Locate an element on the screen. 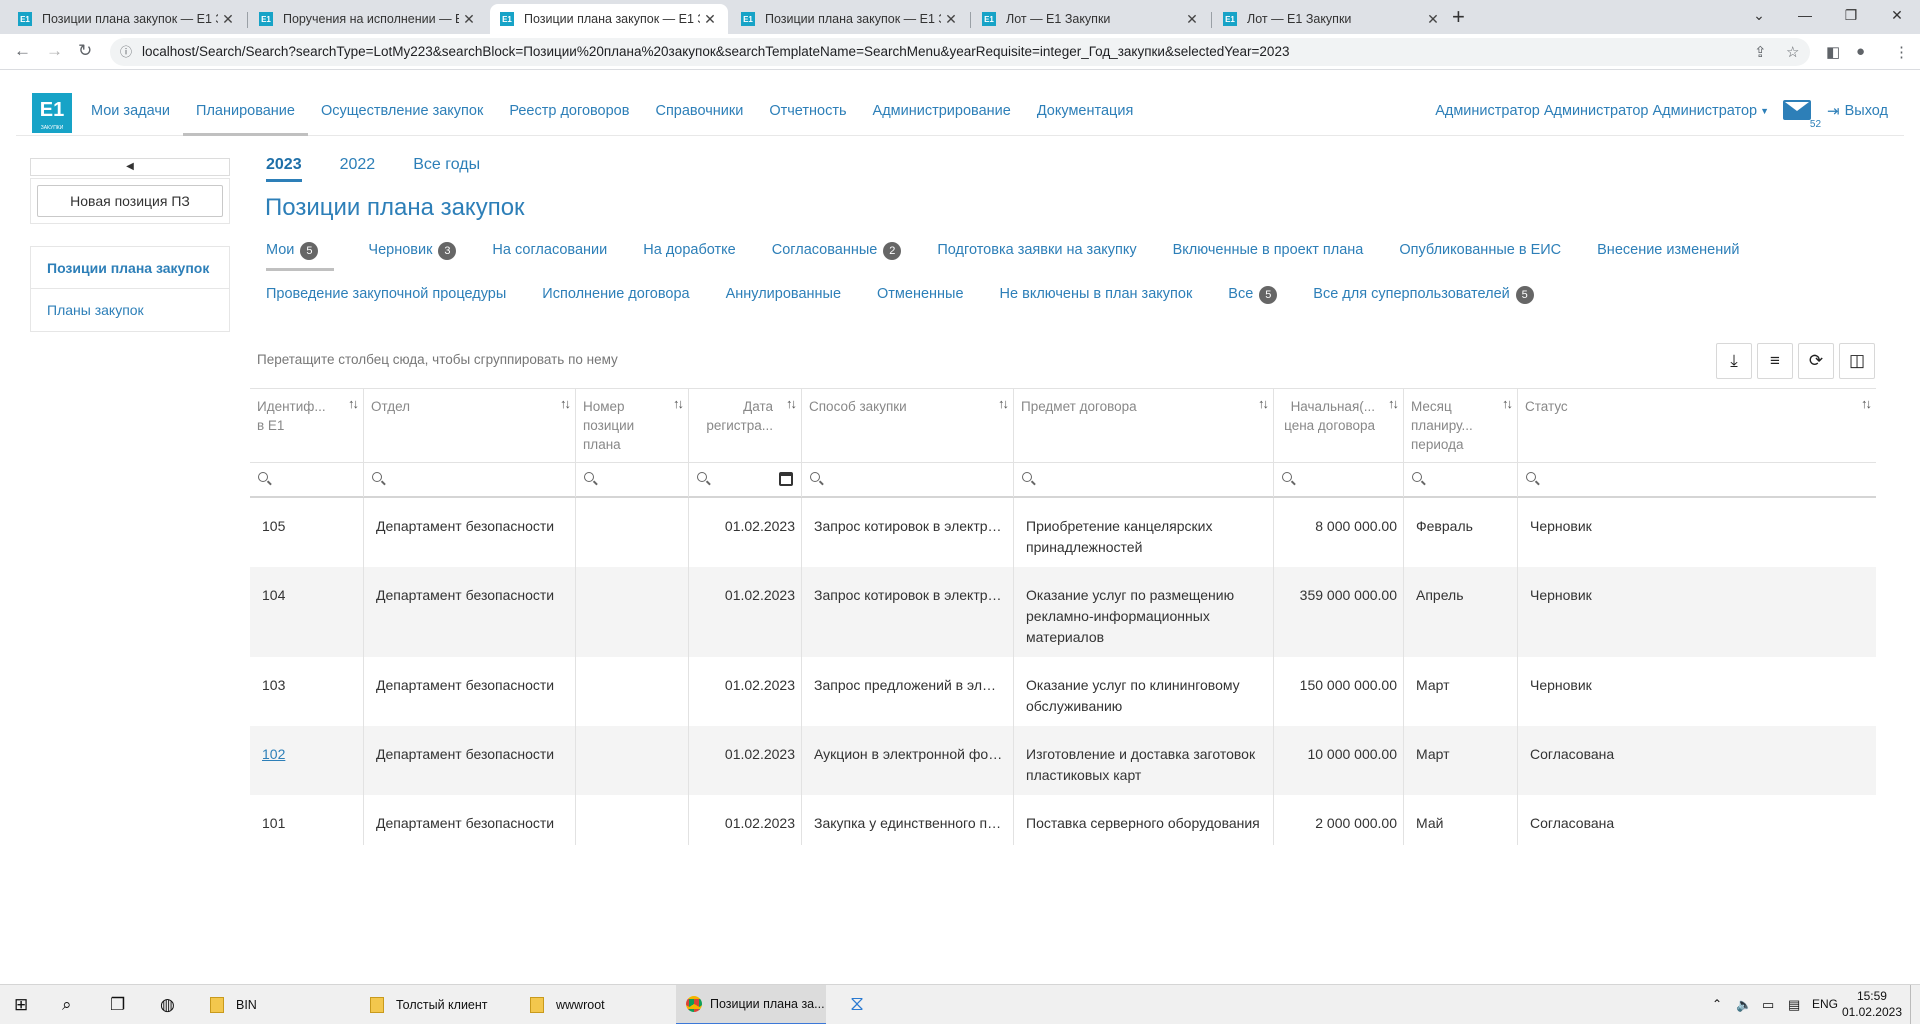  filter-tab: Отмененные is located at coordinates (921, 299).